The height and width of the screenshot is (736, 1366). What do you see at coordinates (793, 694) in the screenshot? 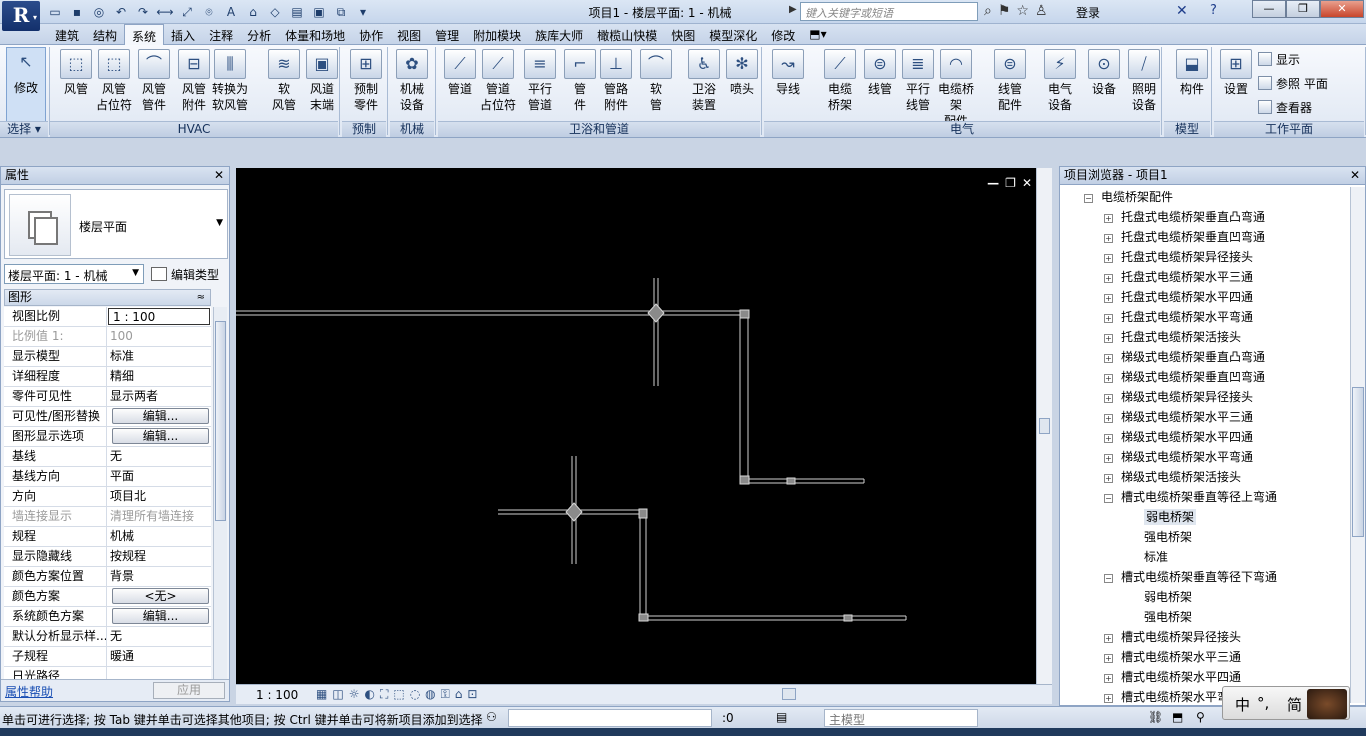
I see `view-horizontal-scrollbar` at bounding box center [793, 694].